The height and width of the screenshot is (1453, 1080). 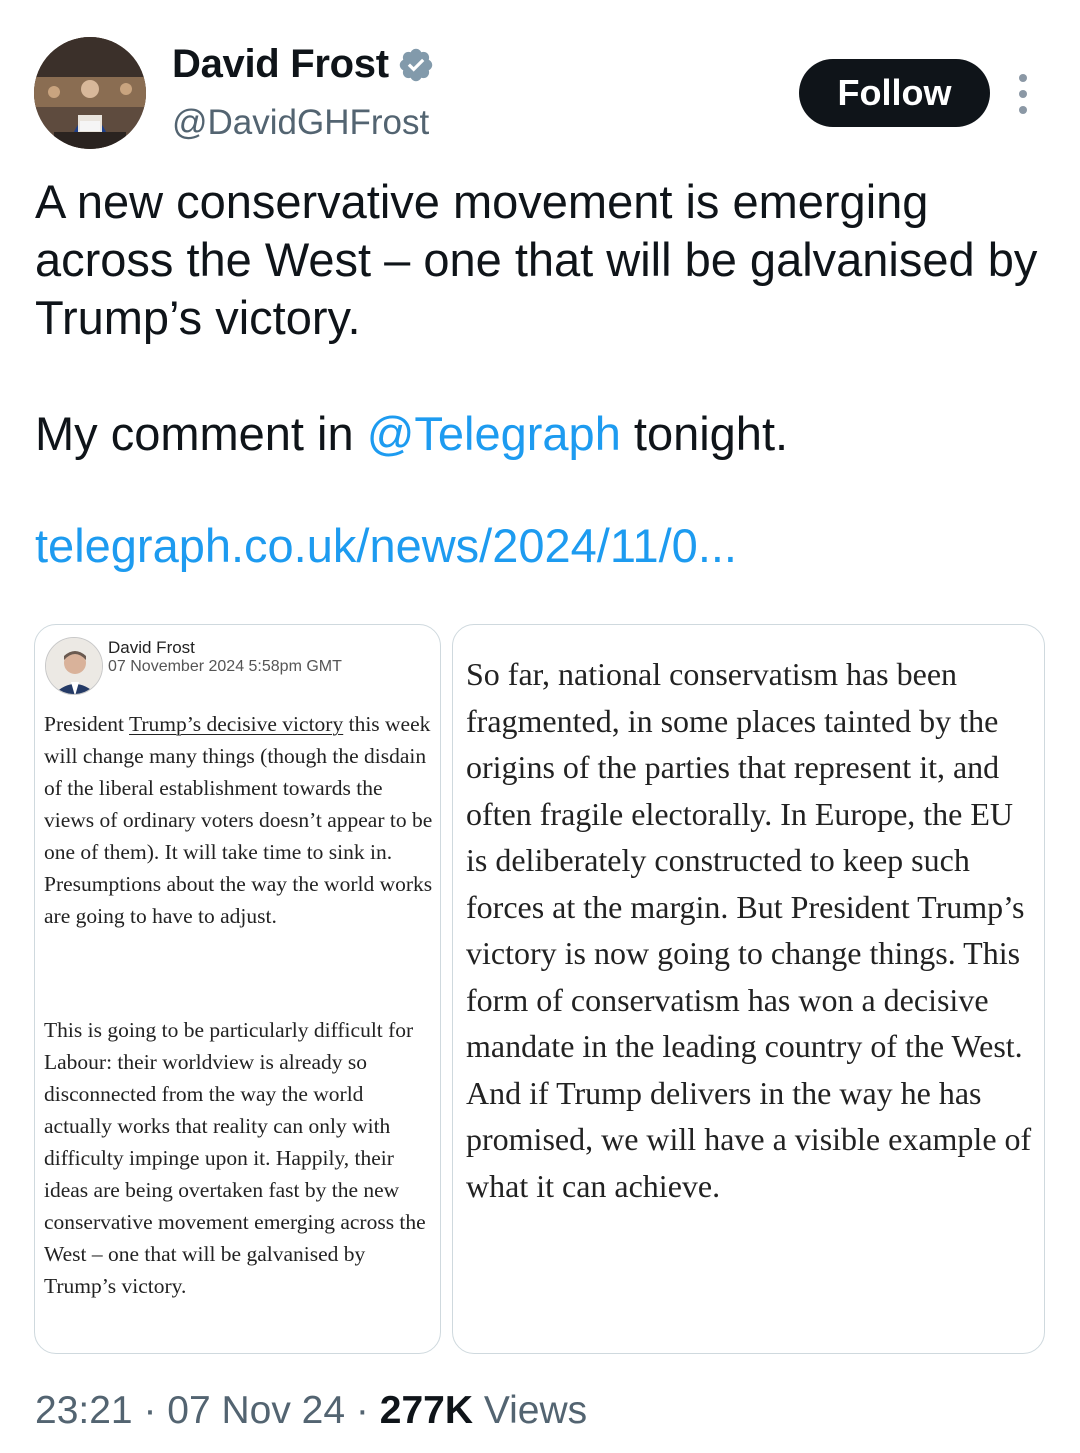 What do you see at coordinates (201, 433) in the screenshot?
I see `tweet-text-line2-before: My comment in` at bounding box center [201, 433].